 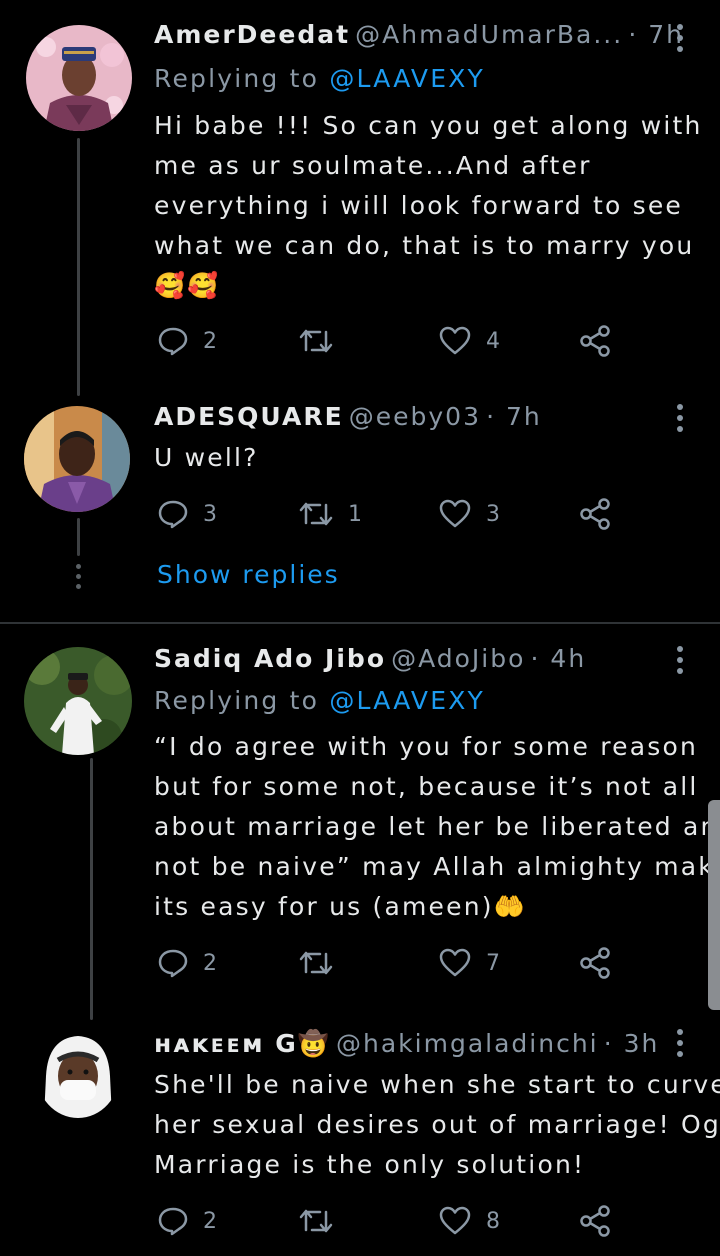 I want to click on tweet-line: Hi babe !!! So can you get along with, so click(x=428, y=125).